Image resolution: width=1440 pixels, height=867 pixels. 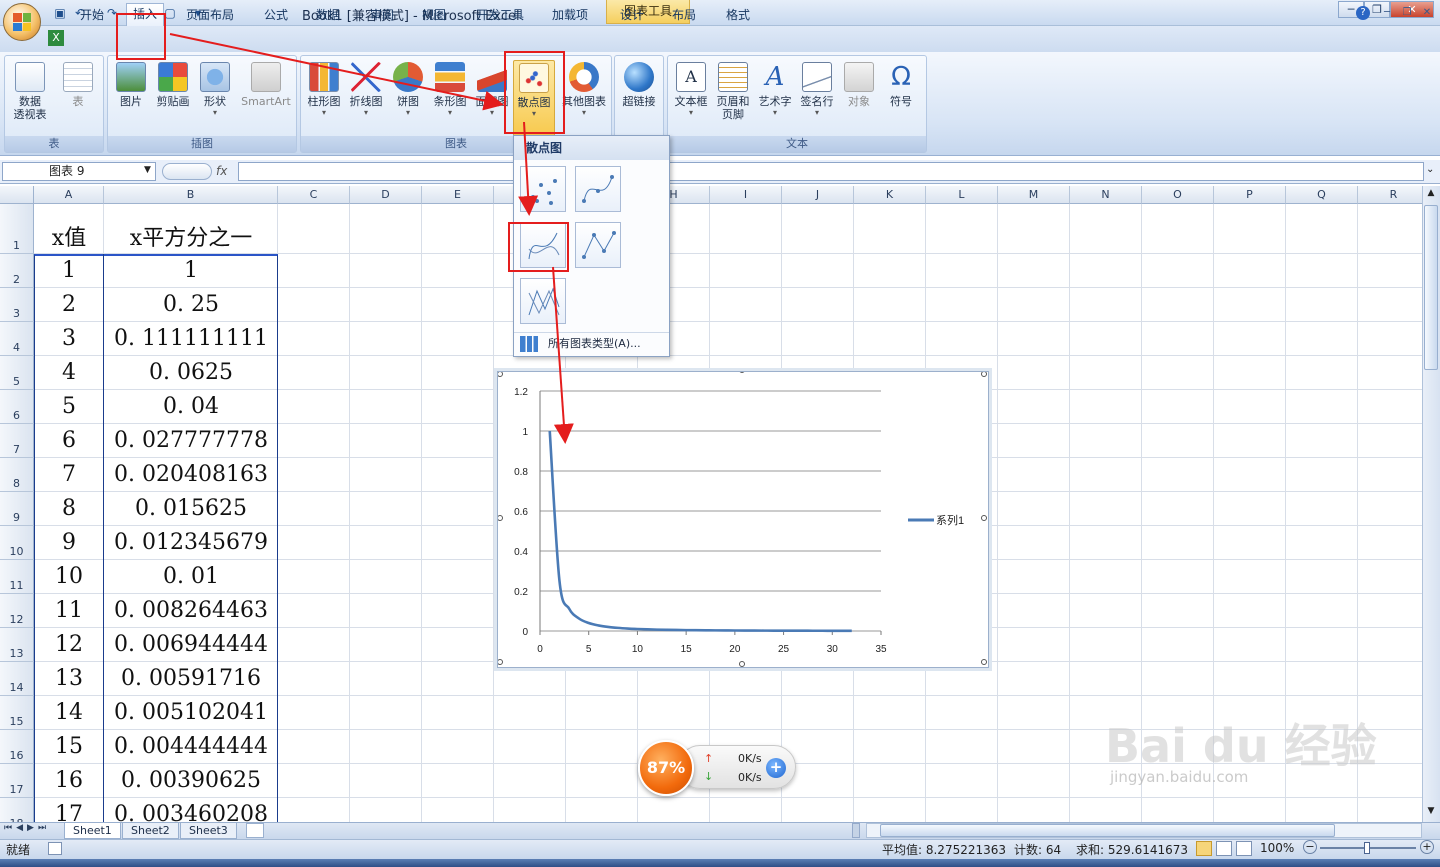 I want to click on annotation-arrows, so click(x=371, y=238).